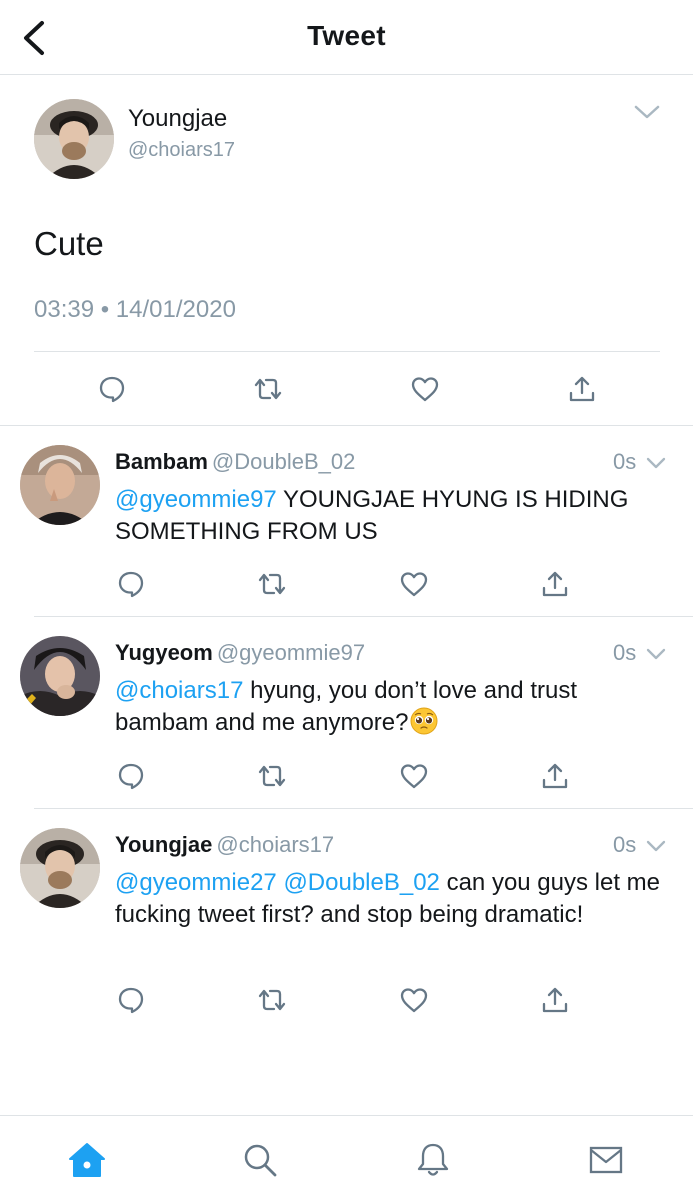  What do you see at coordinates (424, 720) in the screenshot?
I see `pleading-face-emoji` at bounding box center [424, 720].